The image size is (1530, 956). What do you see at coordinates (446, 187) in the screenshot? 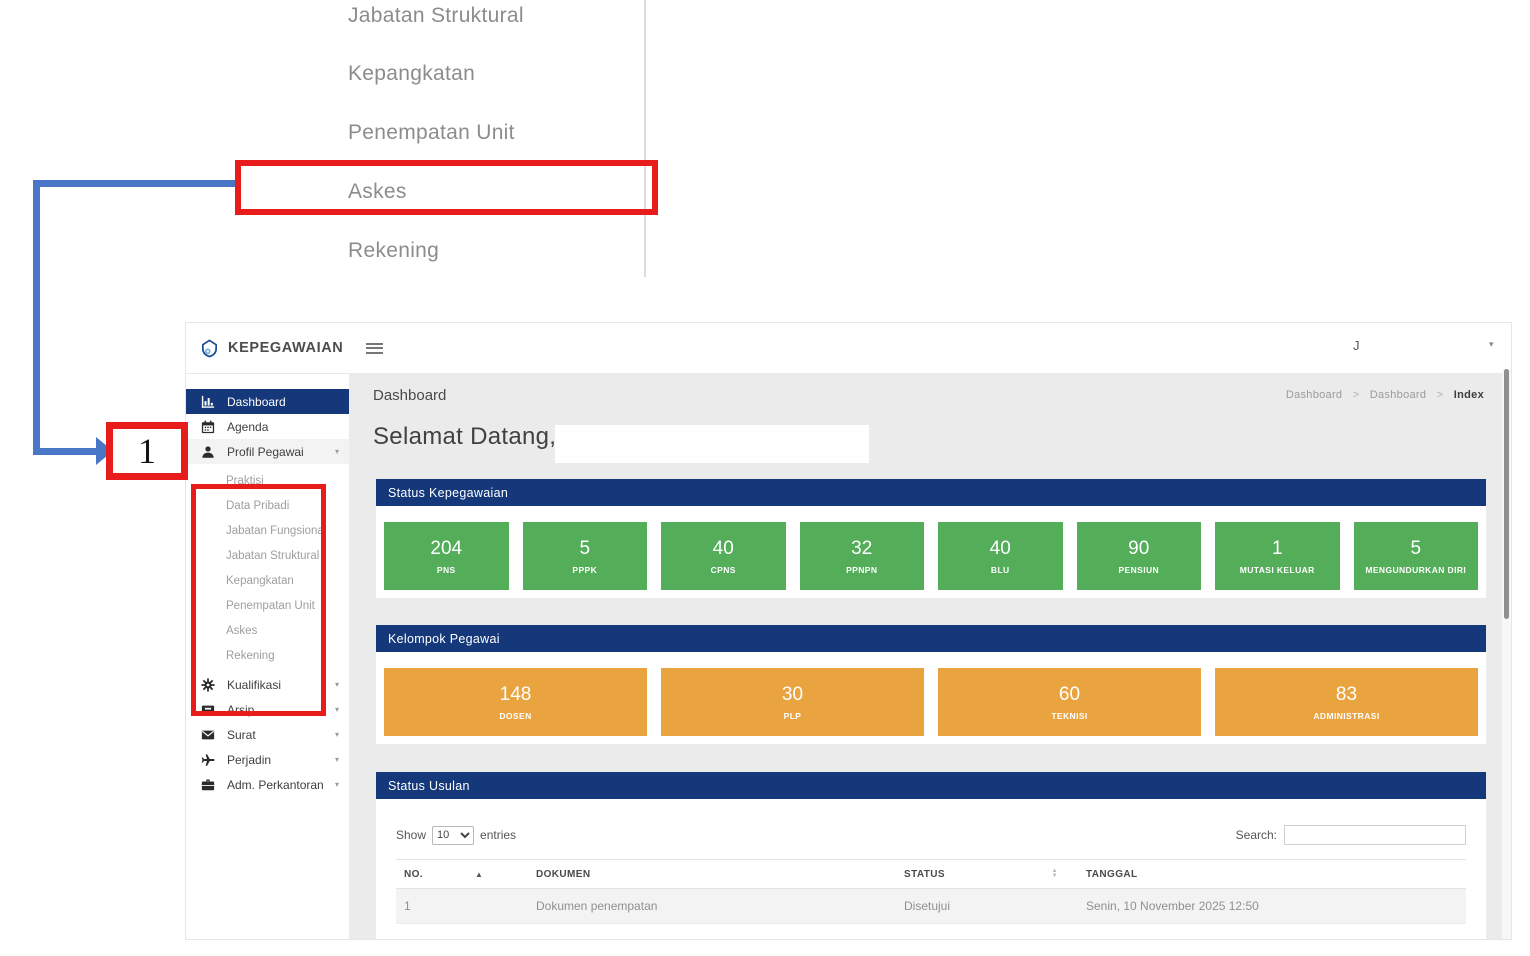
I see `highlight-box-askes` at bounding box center [446, 187].